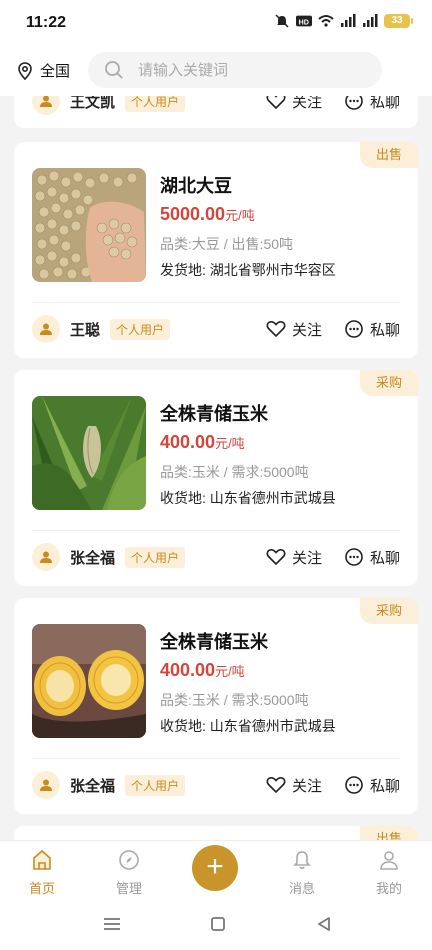 The width and height of the screenshot is (432, 950). What do you see at coordinates (85, 329) in the screenshot?
I see `user-name: 王聪` at bounding box center [85, 329].